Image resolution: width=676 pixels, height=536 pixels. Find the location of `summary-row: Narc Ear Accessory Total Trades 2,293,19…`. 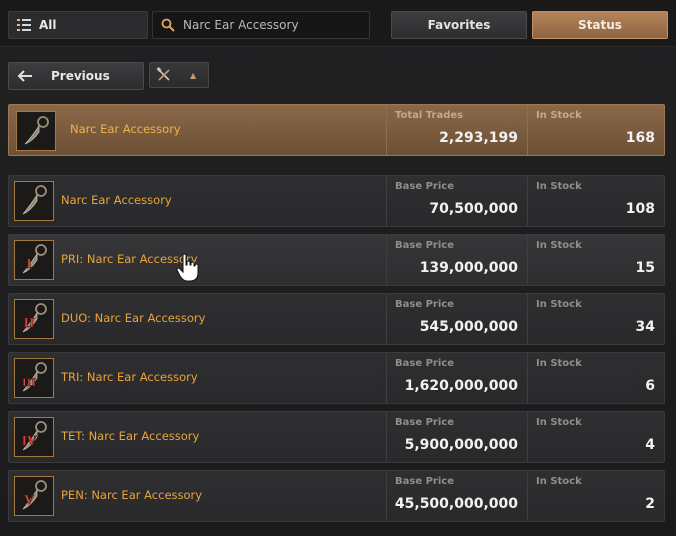

summary-row: Narc Ear Accessory Total Trades 2,293,19… is located at coordinates (336, 130).